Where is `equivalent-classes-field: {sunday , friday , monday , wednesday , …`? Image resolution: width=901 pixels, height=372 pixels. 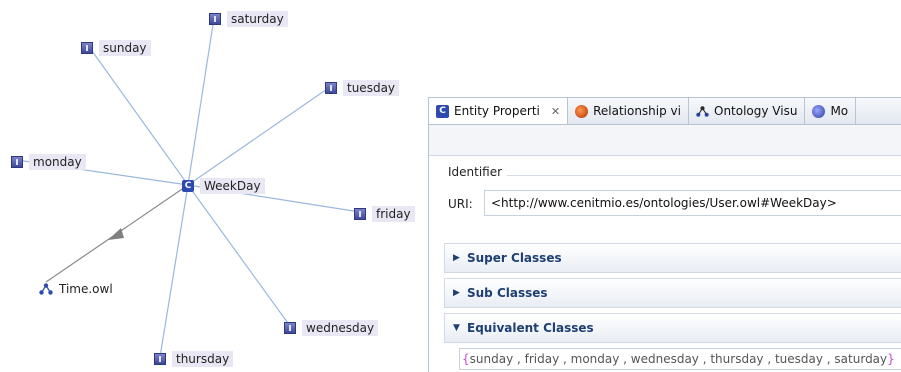 equivalent-classes-field: {sunday , friday , monday , wednesday , … is located at coordinates (680, 359).